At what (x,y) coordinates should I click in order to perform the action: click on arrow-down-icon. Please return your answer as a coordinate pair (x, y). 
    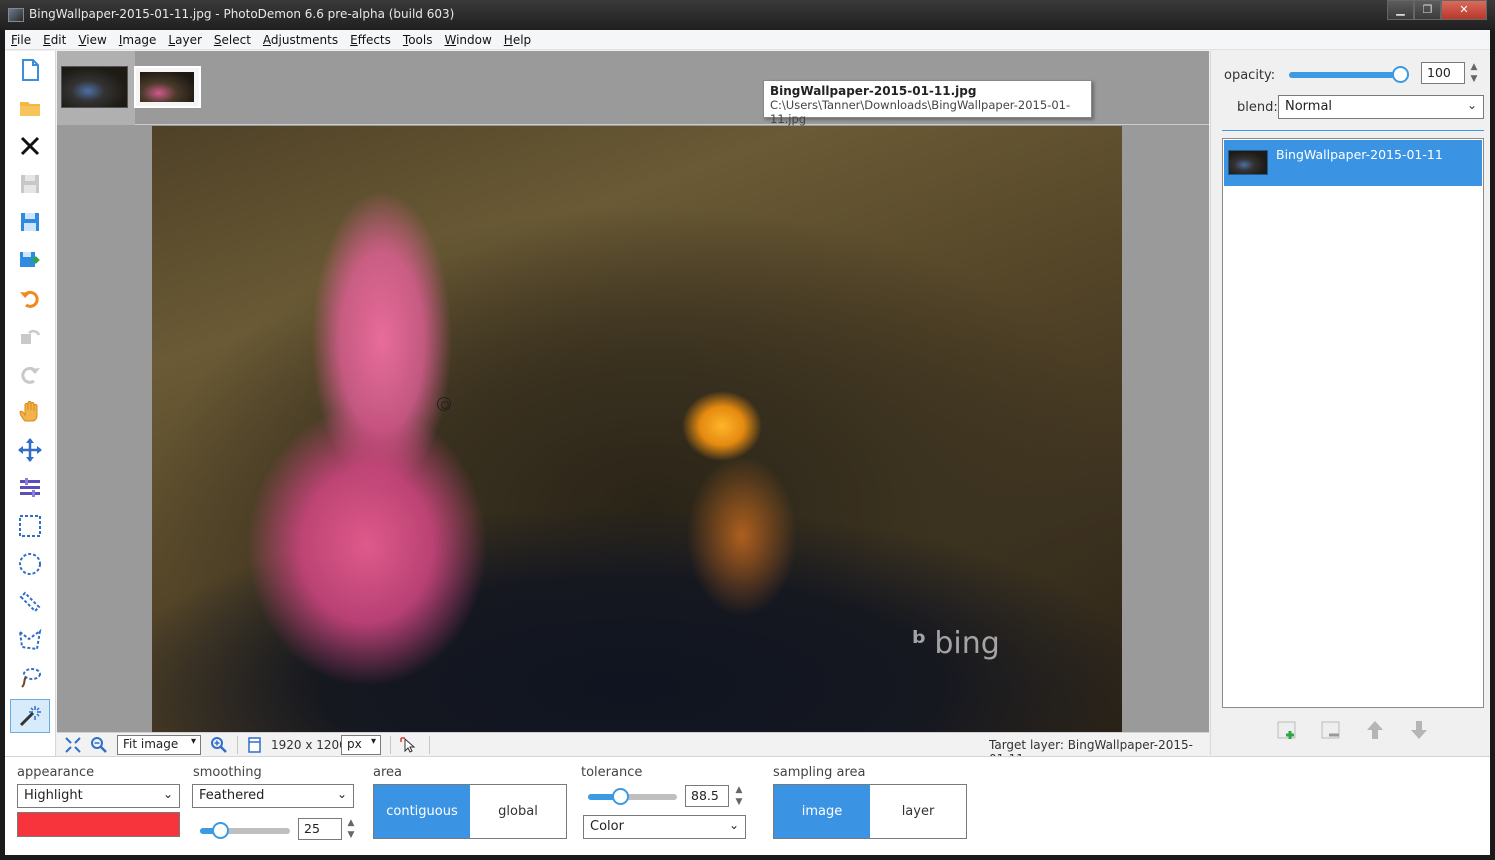
    Looking at the image, I should click on (1419, 730).